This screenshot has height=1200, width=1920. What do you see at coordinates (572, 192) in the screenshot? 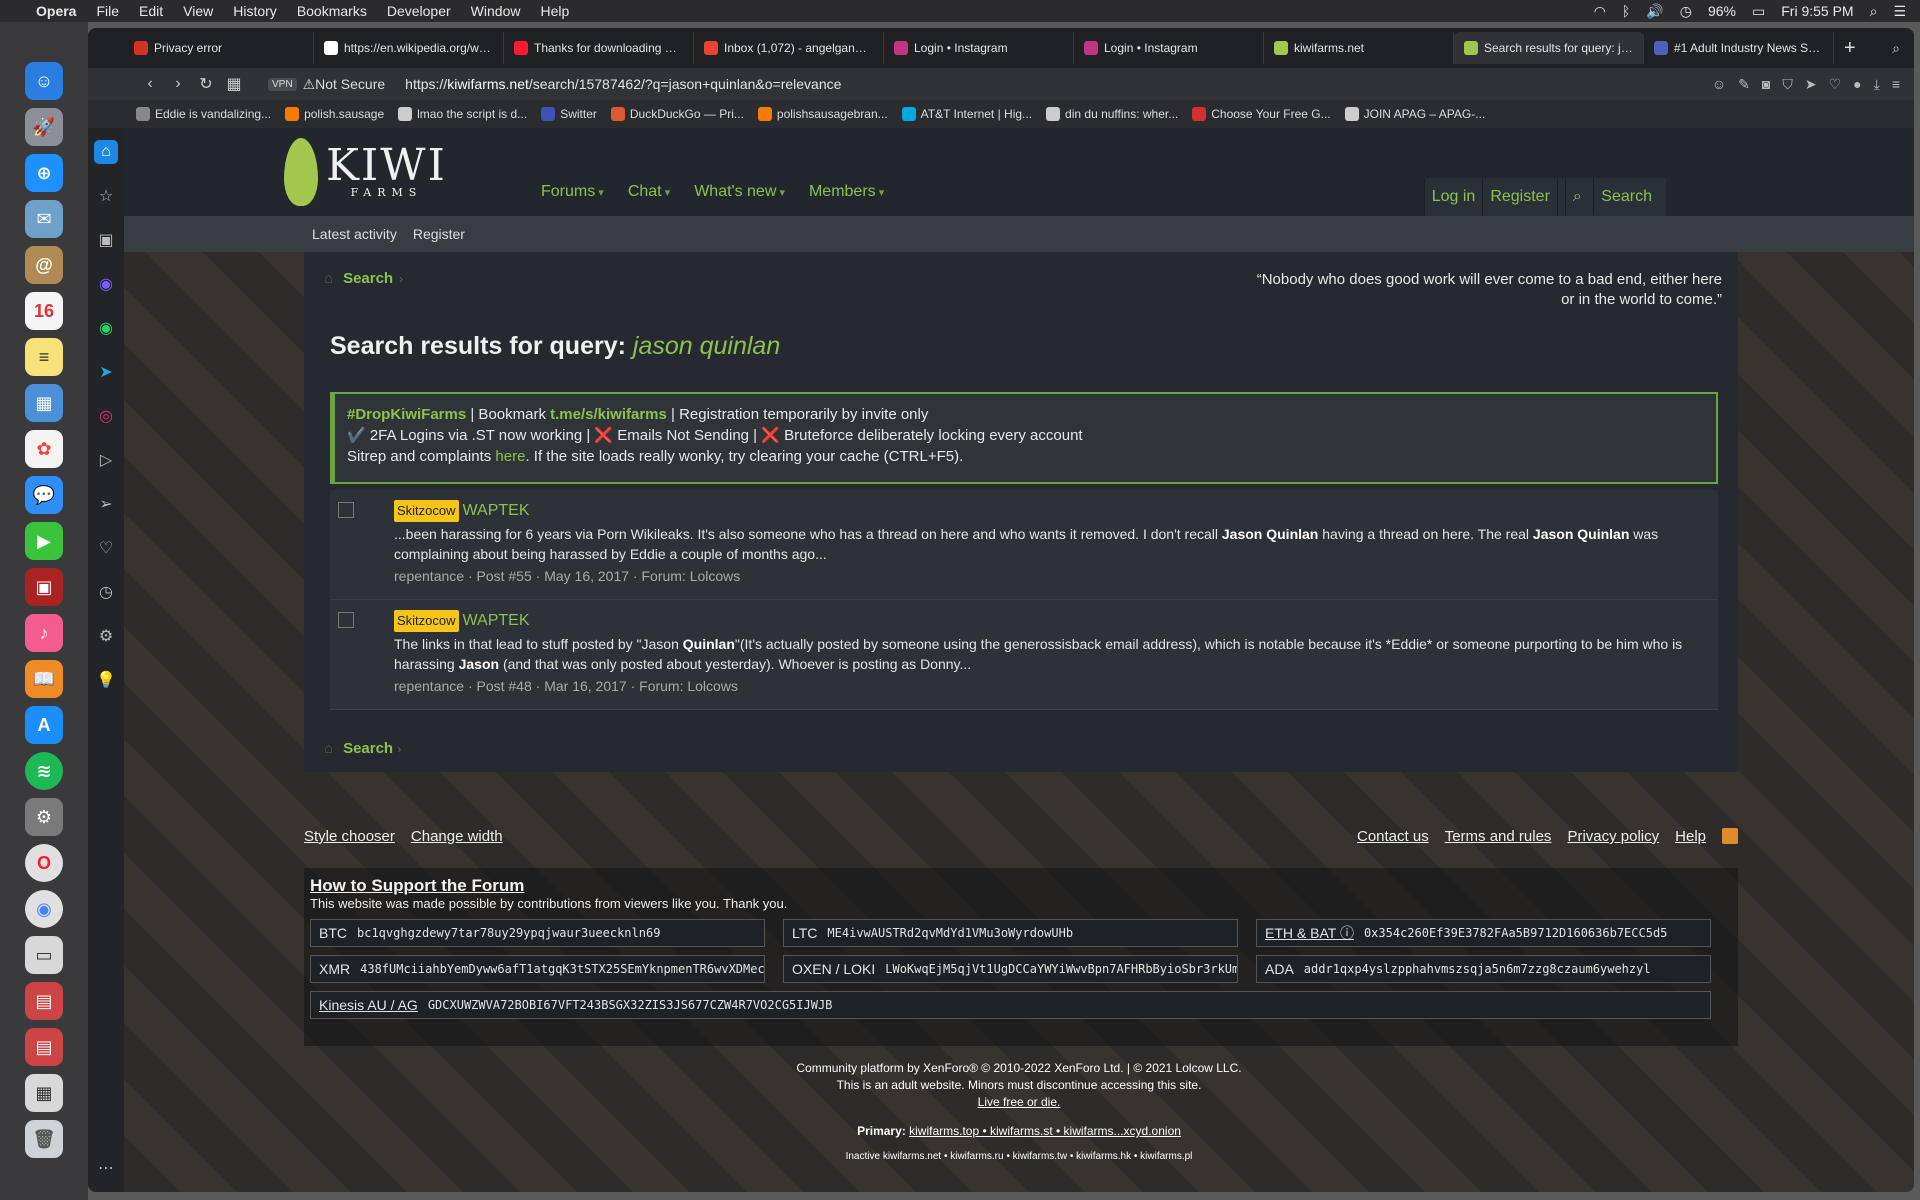
I see `nav-forums: Forums` at bounding box center [572, 192].